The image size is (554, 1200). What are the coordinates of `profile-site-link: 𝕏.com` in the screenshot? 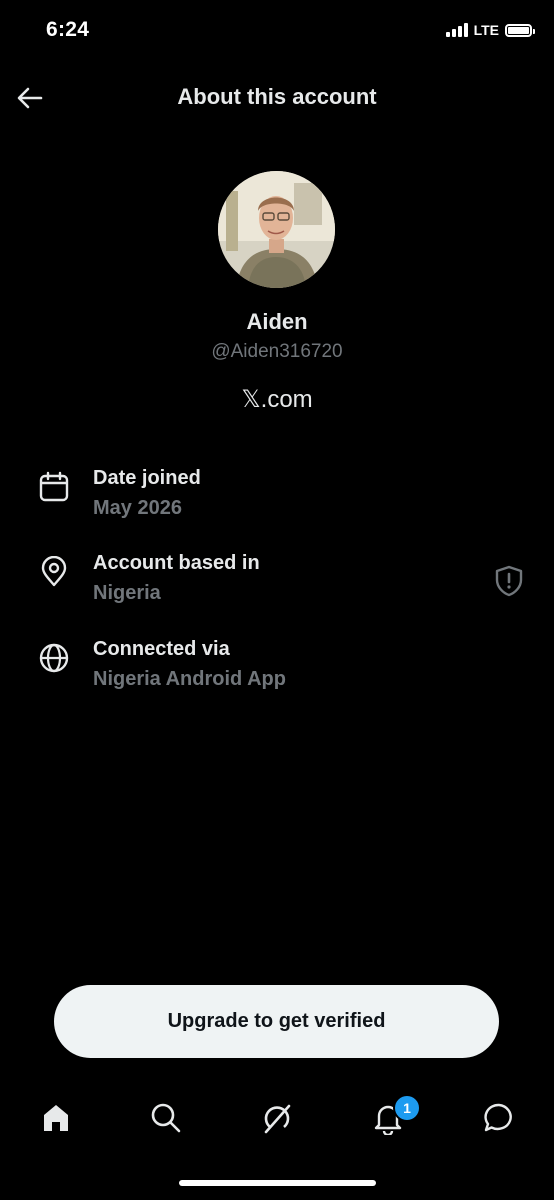 It's located at (277, 399).